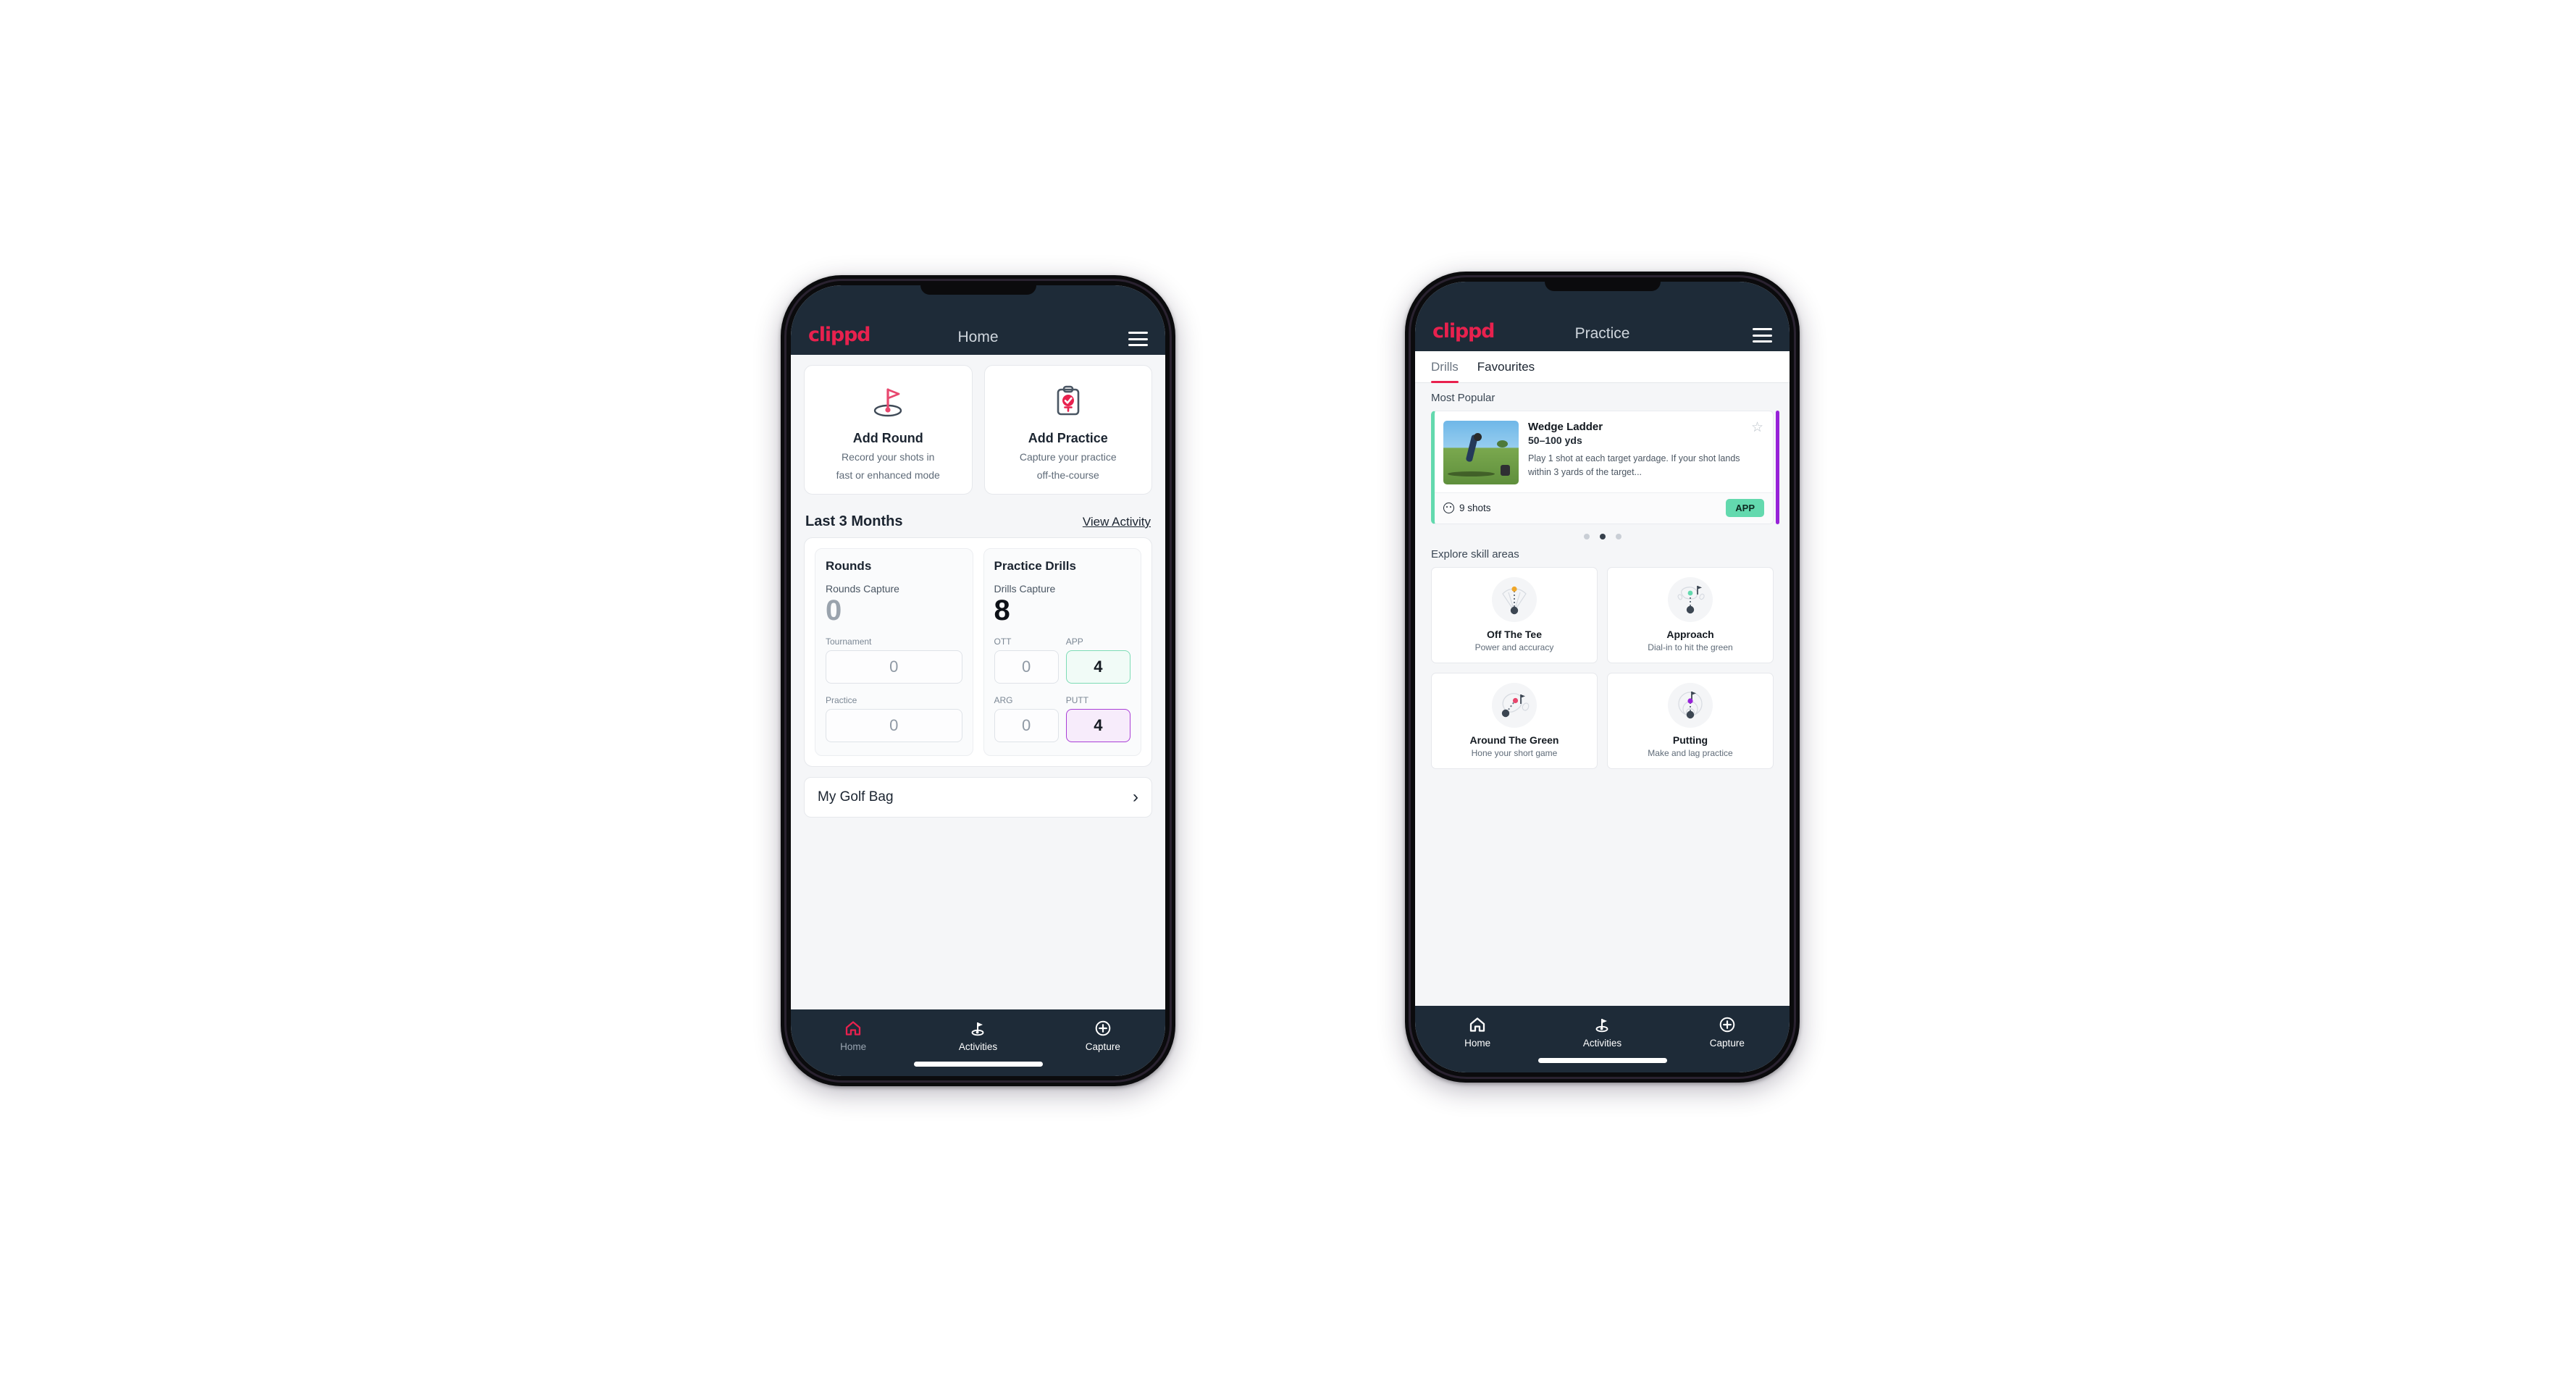 The width and height of the screenshot is (2576, 1386). What do you see at coordinates (888, 457) in the screenshot?
I see `add-round-subtitle-line1: Record your shots in` at bounding box center [888, 457].